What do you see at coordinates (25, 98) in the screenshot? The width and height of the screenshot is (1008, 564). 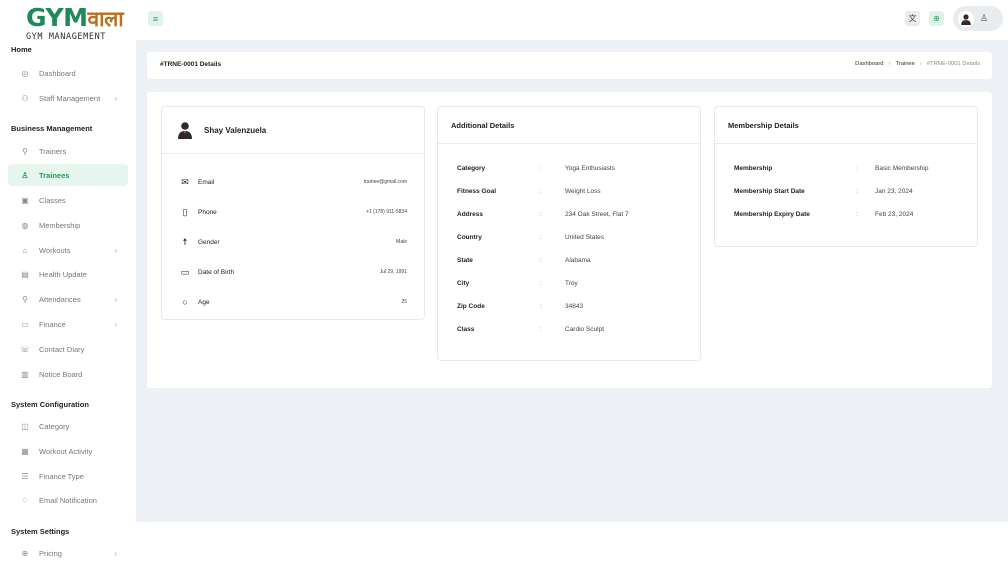 I see `staff-icon: ⚇` at bounding box center [25, 98].